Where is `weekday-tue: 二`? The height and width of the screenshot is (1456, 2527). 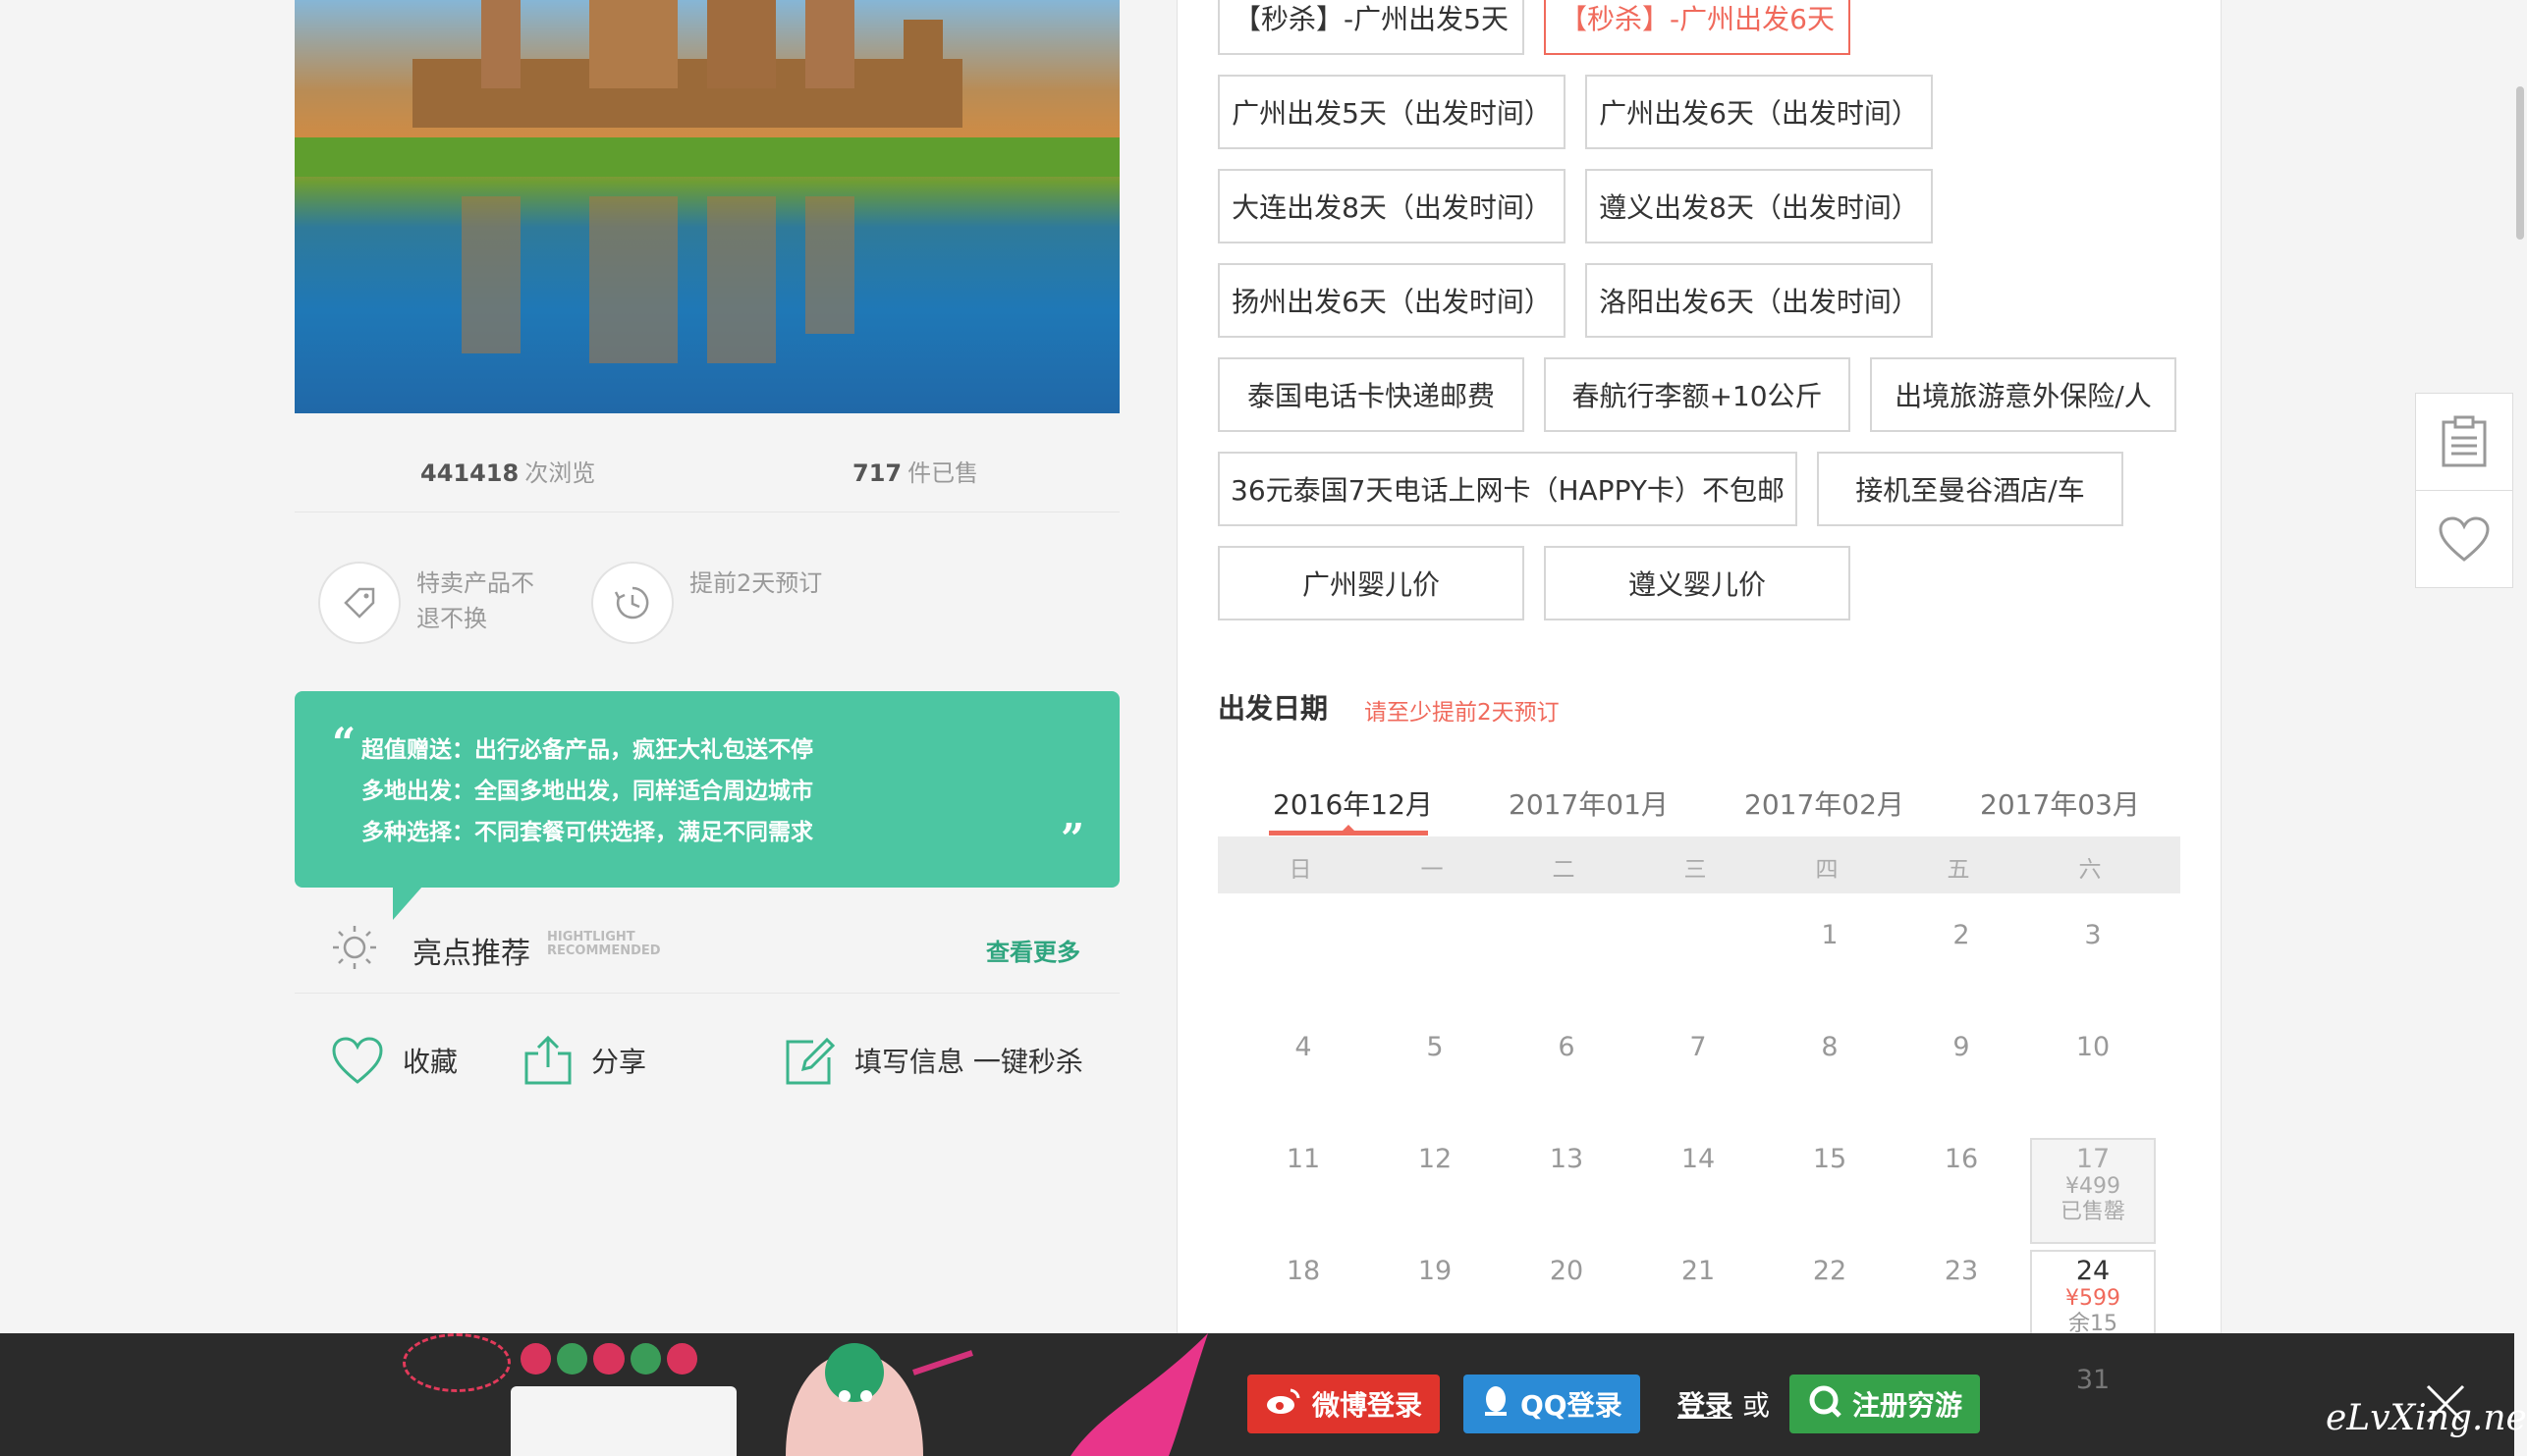
weekday-tue: 二 is located at coordinates (1564, 870).